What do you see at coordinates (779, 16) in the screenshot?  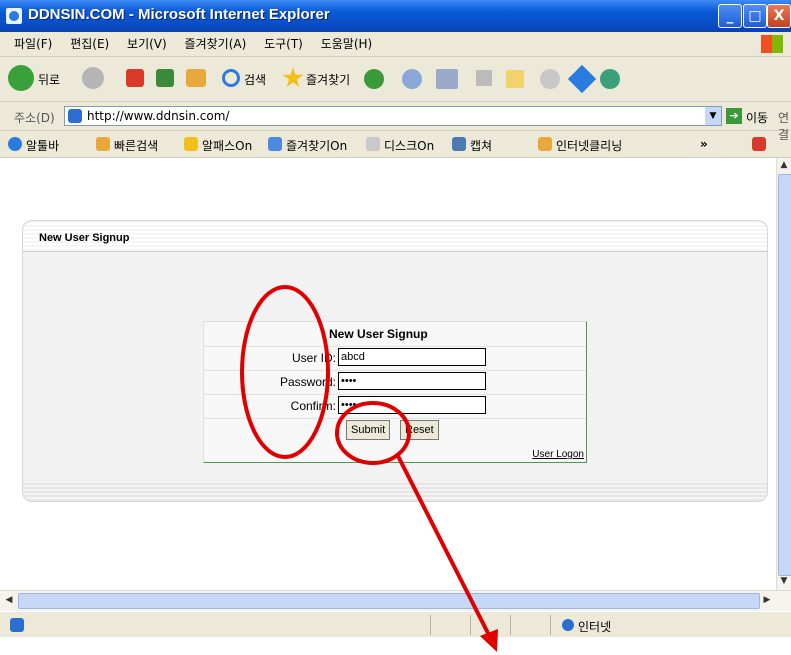 I see `close-button: X` at bounding box center [779, 16].